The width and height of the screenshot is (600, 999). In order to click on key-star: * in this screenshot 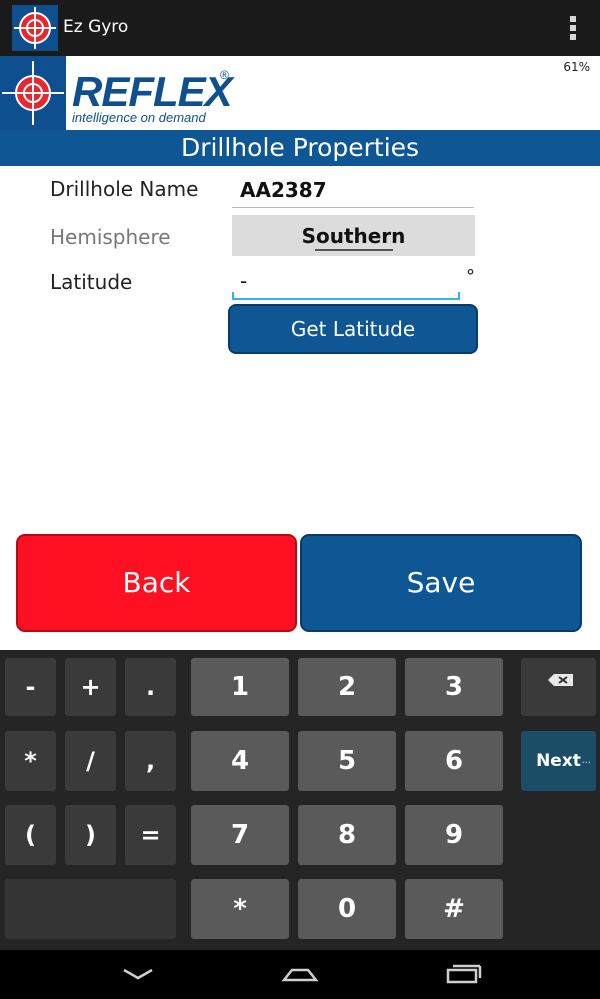, I will do `click(240, 909)`.